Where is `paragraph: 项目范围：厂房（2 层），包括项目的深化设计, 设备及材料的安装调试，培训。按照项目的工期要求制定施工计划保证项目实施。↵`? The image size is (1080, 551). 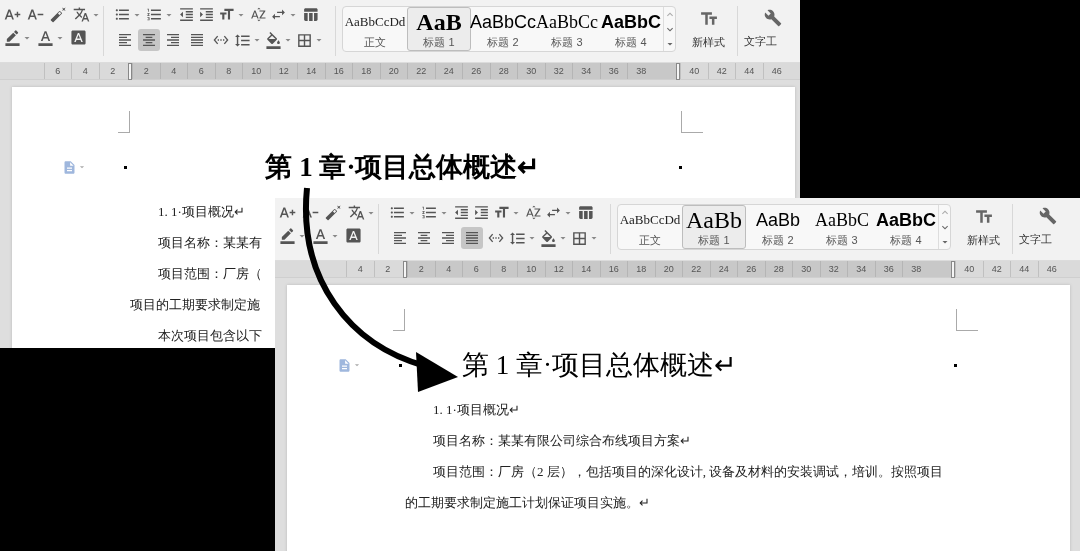
paragraph: 项目范围：厂房（2 层），包括项目的深化设计, 设备及材料的安装调试，培训。按照项目的工期要求制定施工计划保证项目实施。↵ is located at coordinates (675, 487).